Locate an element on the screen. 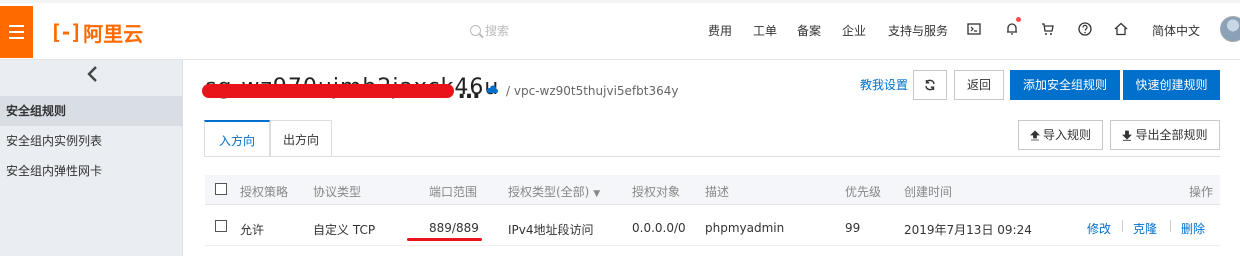 This screenshot has width=1240, height=256. select-all-checkbox is located at coordinates (221, 189).